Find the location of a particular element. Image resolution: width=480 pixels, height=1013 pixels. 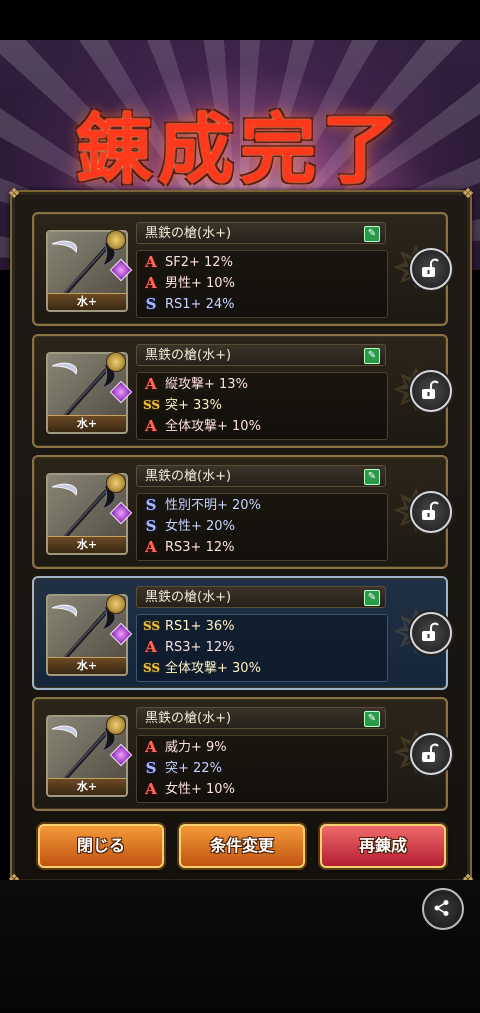

reforge-button: 再錬成 is located at coordinates (383, 846).